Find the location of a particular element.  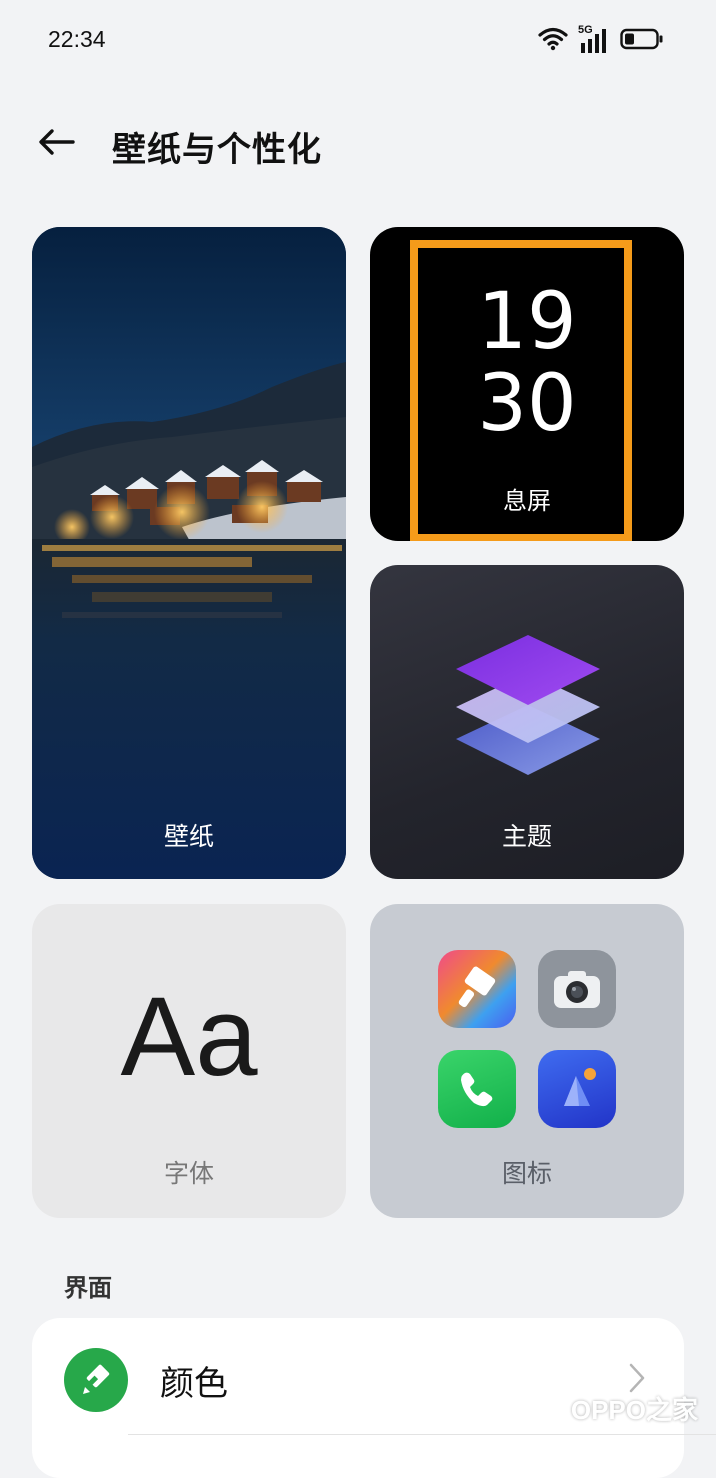

aod-card: 19 30 息屏 is located at coordinates (527, 384).